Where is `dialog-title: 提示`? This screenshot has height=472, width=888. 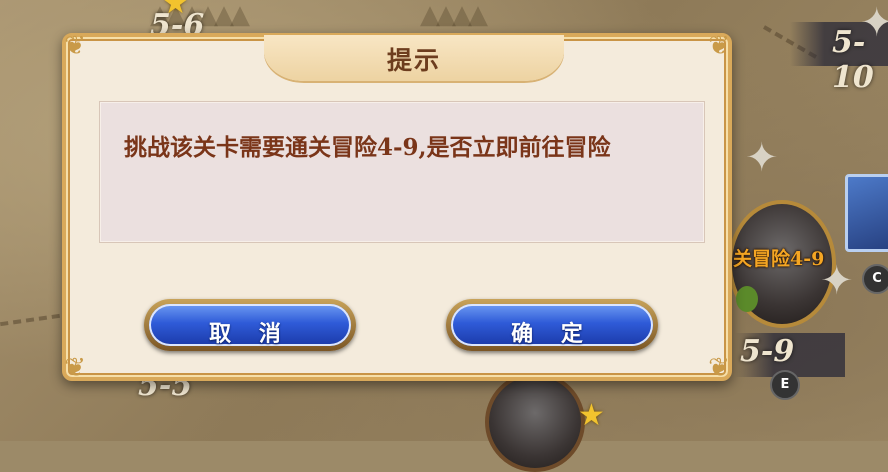
dialog-title: 提示 is located at coordinates (413, 60).